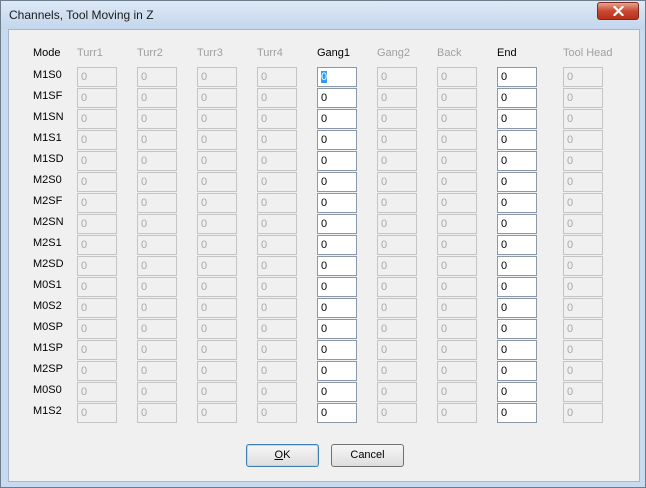 The height and width of the screenshot is (488, 646). What do you see at coordinates (517, 161) in the screenshot?
I see `cell-m1sd-end: 0` at bounding box center [517, 161].